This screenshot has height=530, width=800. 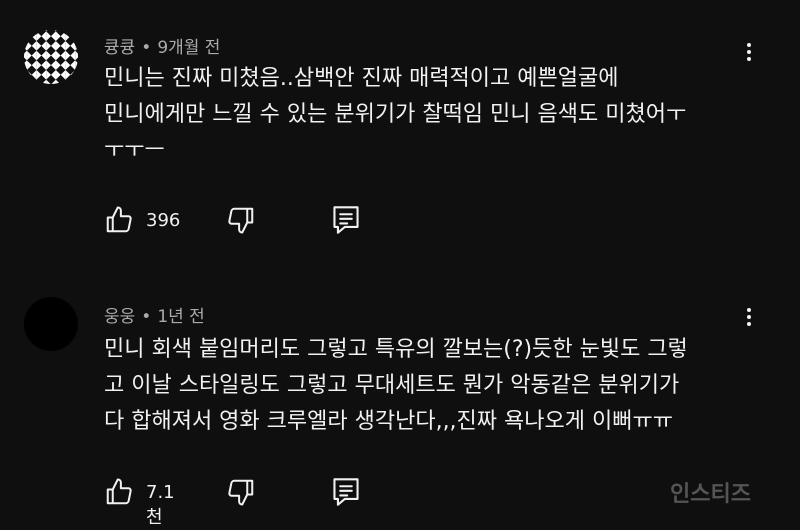 What do you see at coordinates (119, 317) in the screenshot?
I see `author-name: 웅웅` at bounding box center [119, 317].